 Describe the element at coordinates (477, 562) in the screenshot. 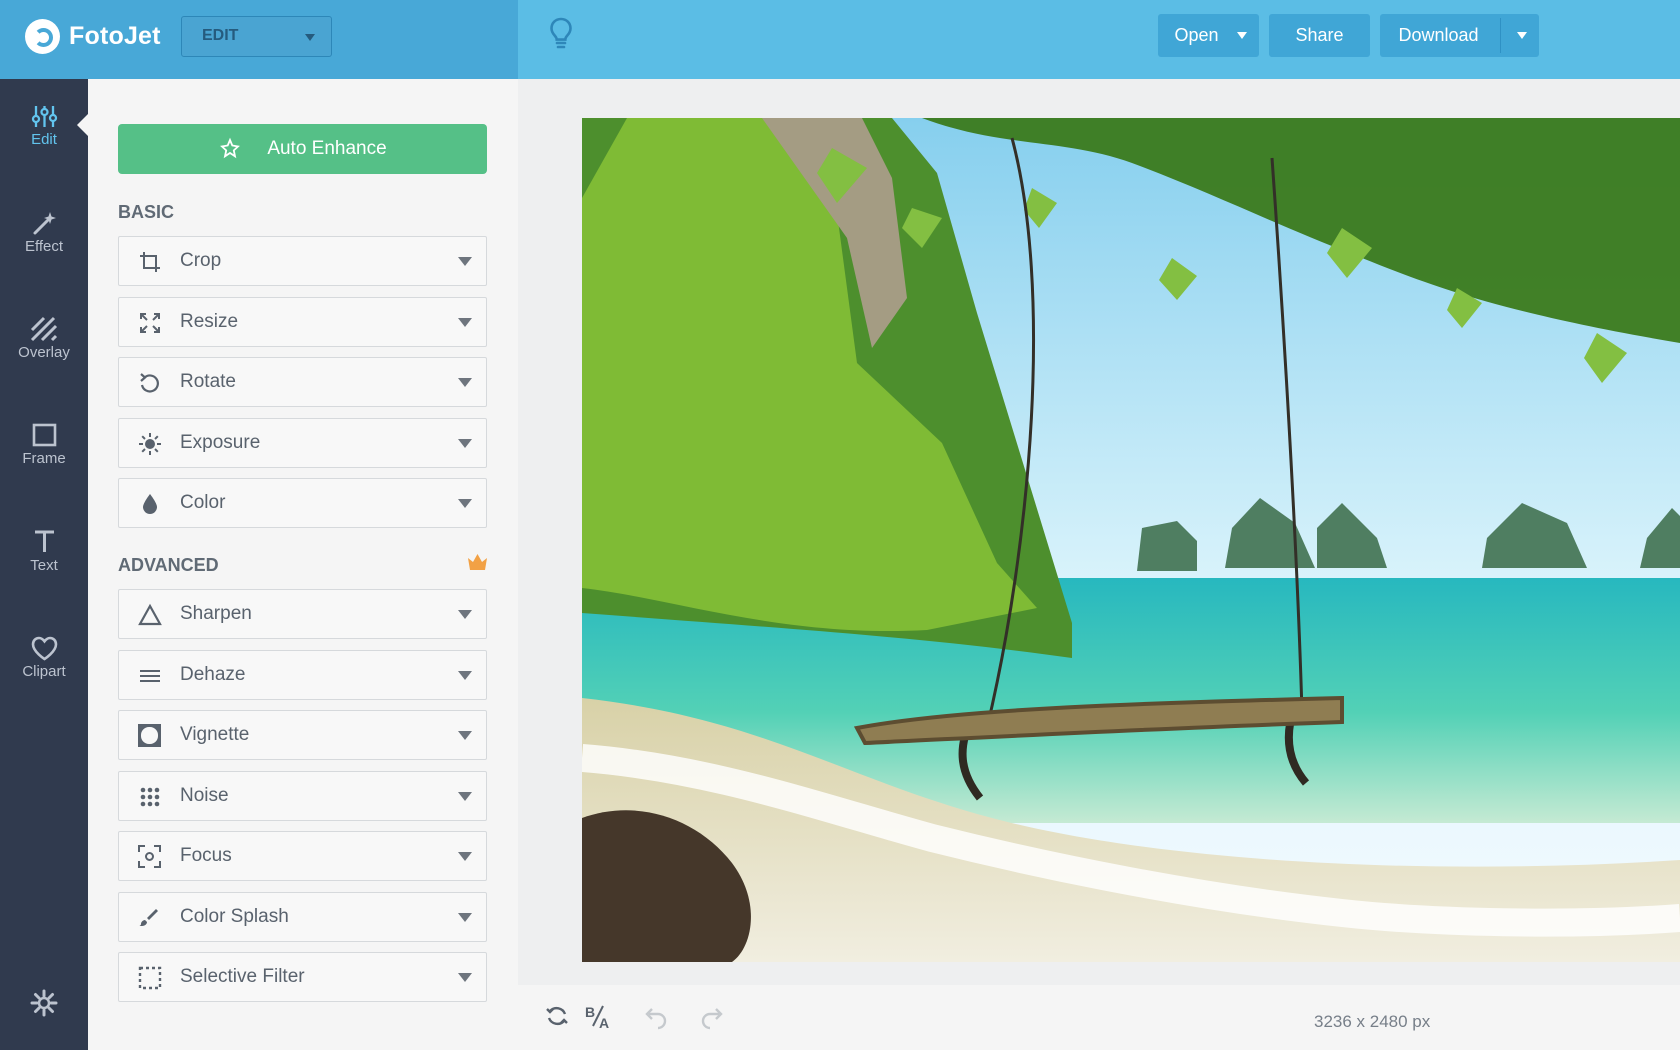

I see `premium-crown-icon` at that location.